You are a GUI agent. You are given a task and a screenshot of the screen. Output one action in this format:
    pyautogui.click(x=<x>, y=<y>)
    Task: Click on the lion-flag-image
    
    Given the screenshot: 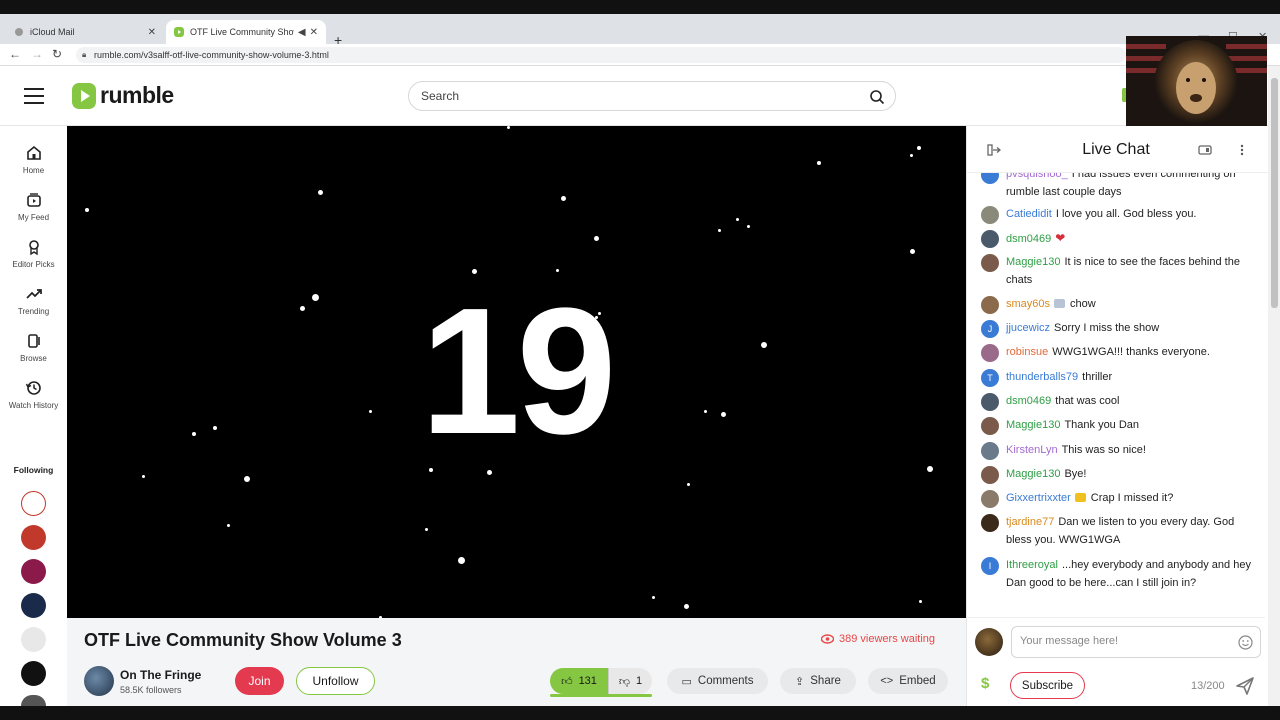 What is the action you would take?
    pyautogui.click(x=1196, y=83)
    